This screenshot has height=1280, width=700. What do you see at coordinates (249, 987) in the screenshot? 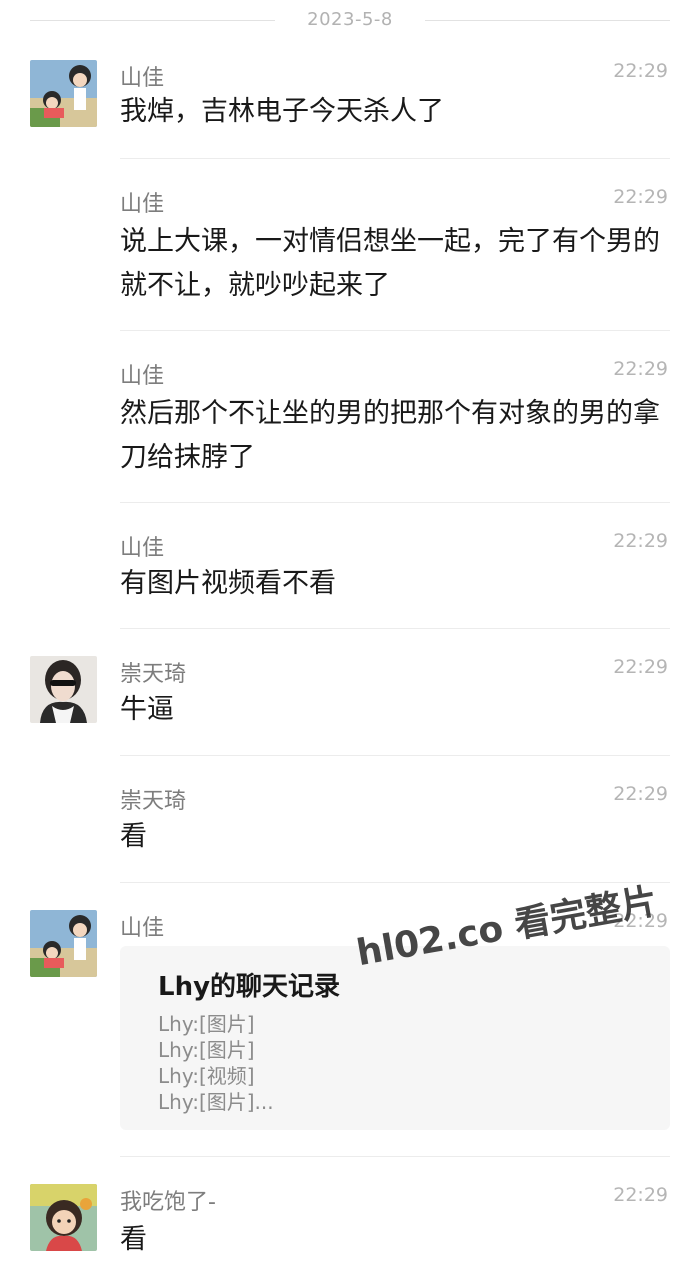
I see `chat-record-title: Lhy的聊天记录` at bounding box center [249, 987].